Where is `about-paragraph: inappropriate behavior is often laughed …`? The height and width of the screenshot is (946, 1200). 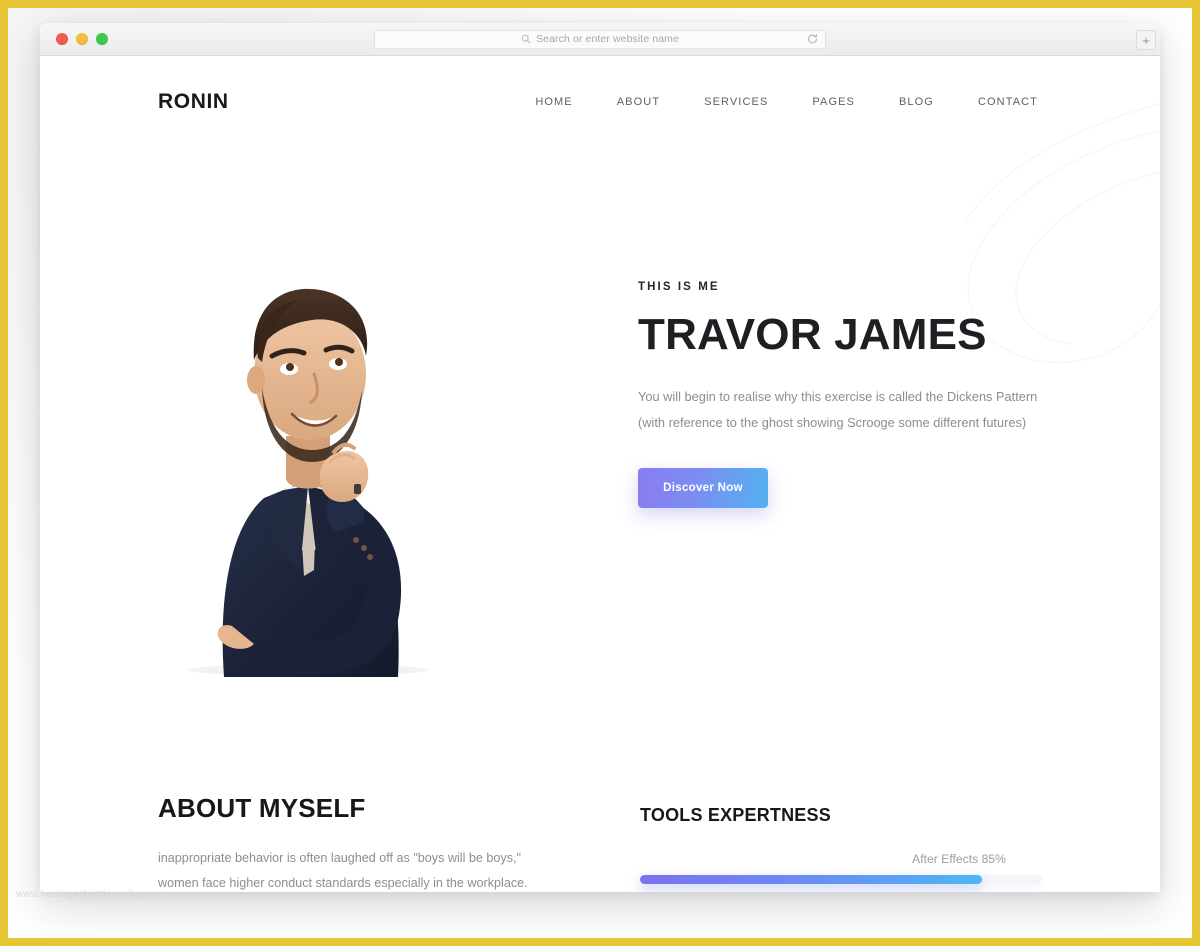
about-paragraph: inappropriate behavior is often laughed … is located at coordinates (343, 870).